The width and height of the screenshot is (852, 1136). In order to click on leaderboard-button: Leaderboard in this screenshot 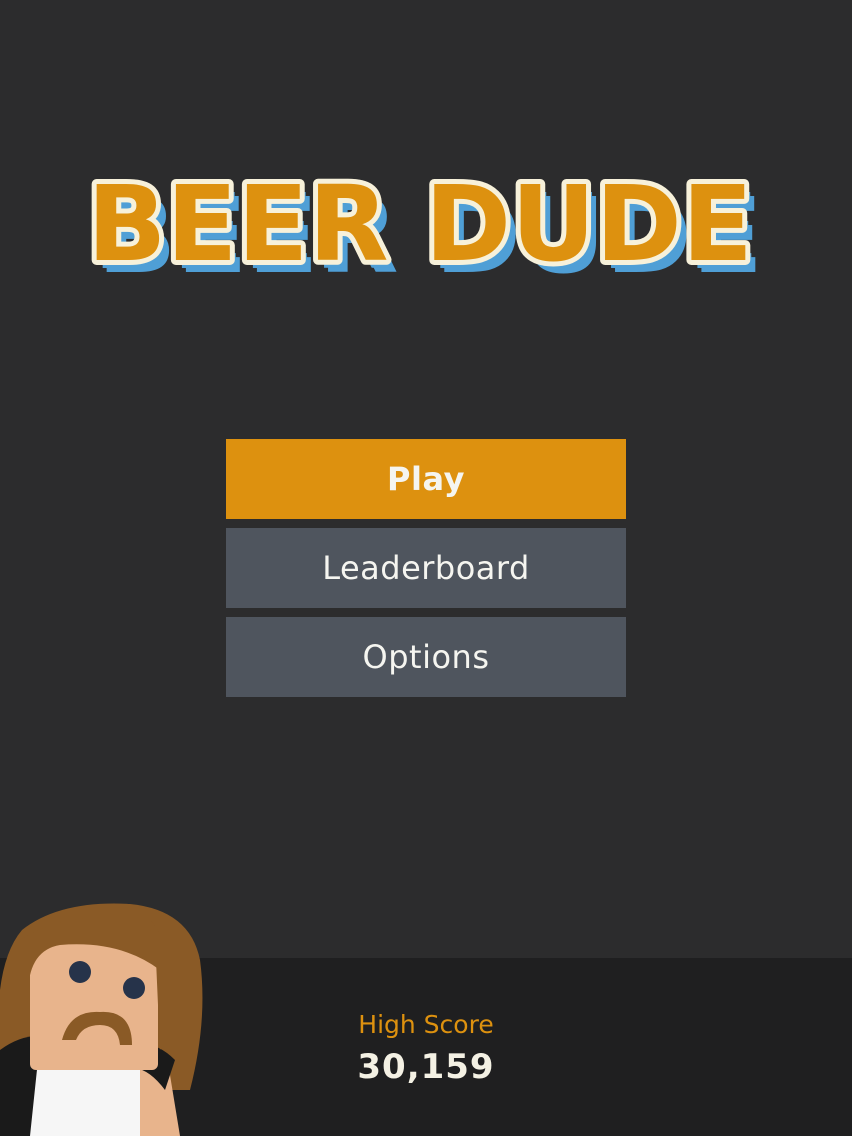, I will do `click(426, 568)`.